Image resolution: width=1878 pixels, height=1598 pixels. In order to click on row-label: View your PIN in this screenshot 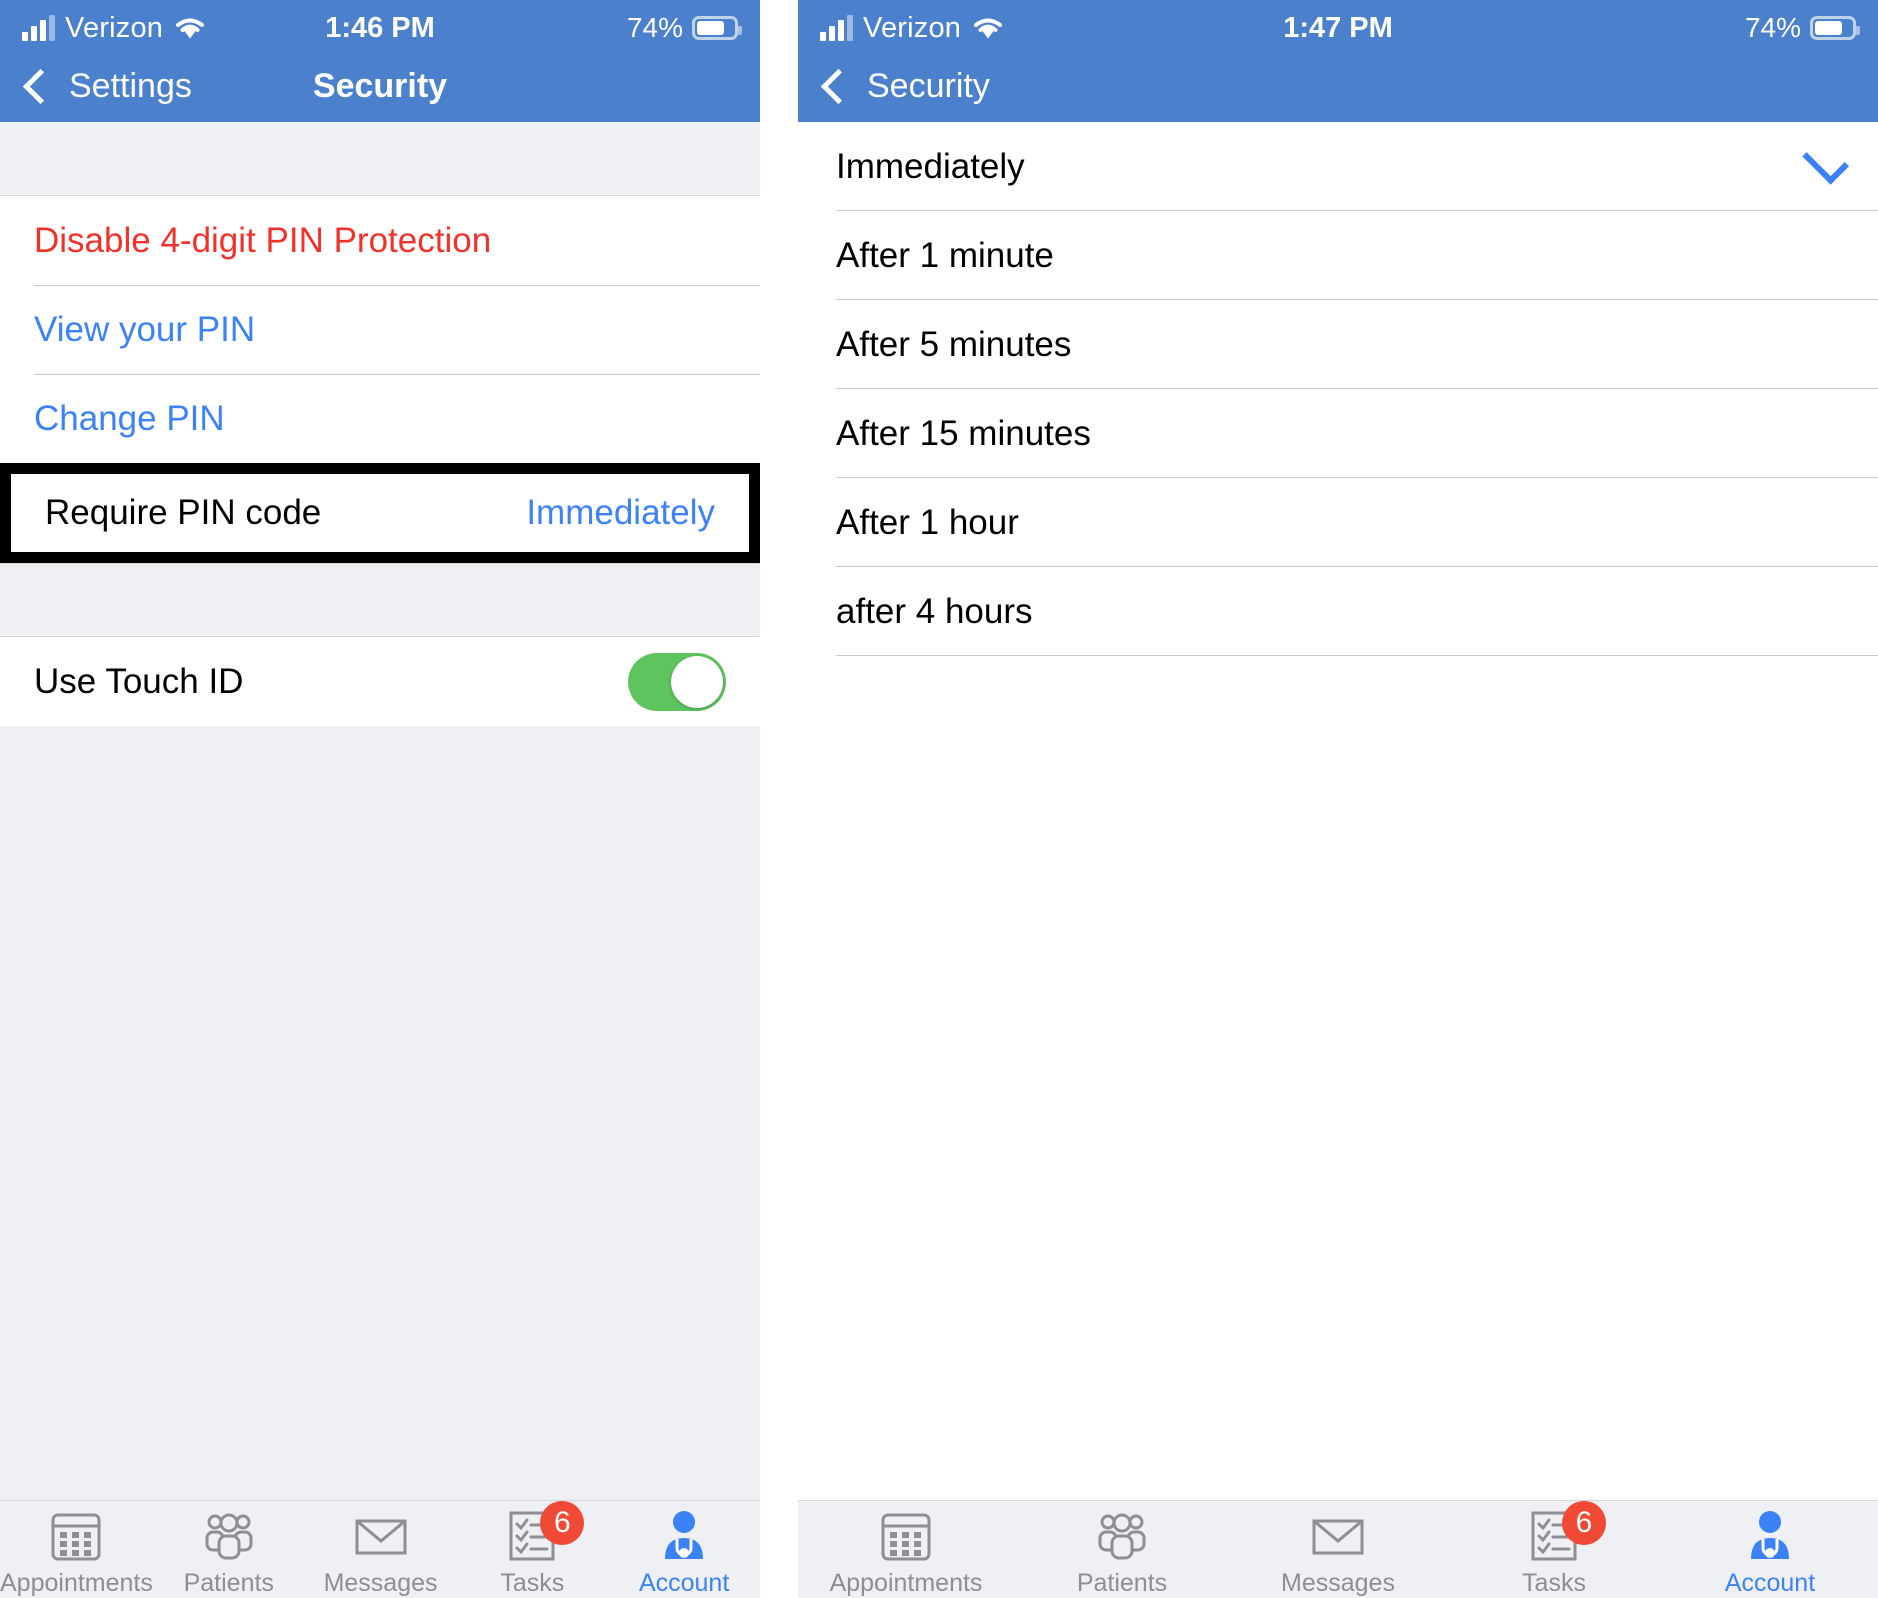, I will do `click(145, 329)`.